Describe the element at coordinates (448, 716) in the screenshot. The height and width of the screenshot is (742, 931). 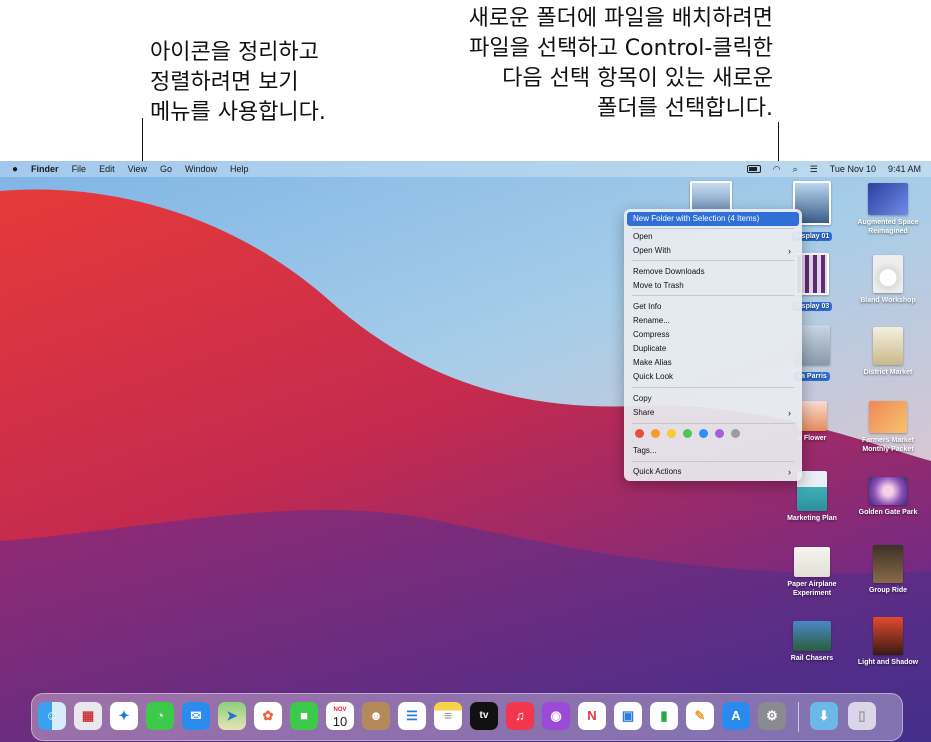
I see `notes-icon: ≡` at that location.